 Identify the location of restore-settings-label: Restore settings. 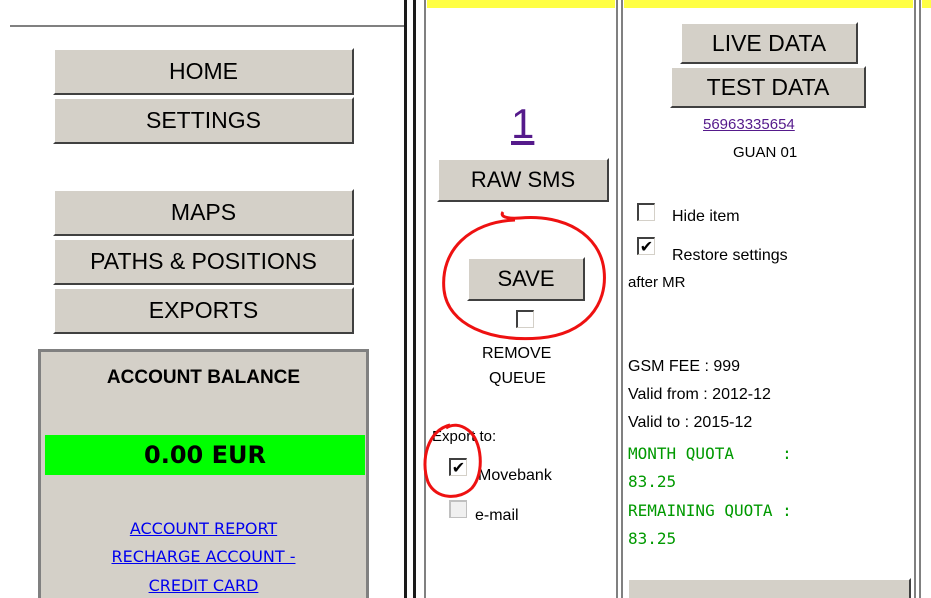
(730, 255).